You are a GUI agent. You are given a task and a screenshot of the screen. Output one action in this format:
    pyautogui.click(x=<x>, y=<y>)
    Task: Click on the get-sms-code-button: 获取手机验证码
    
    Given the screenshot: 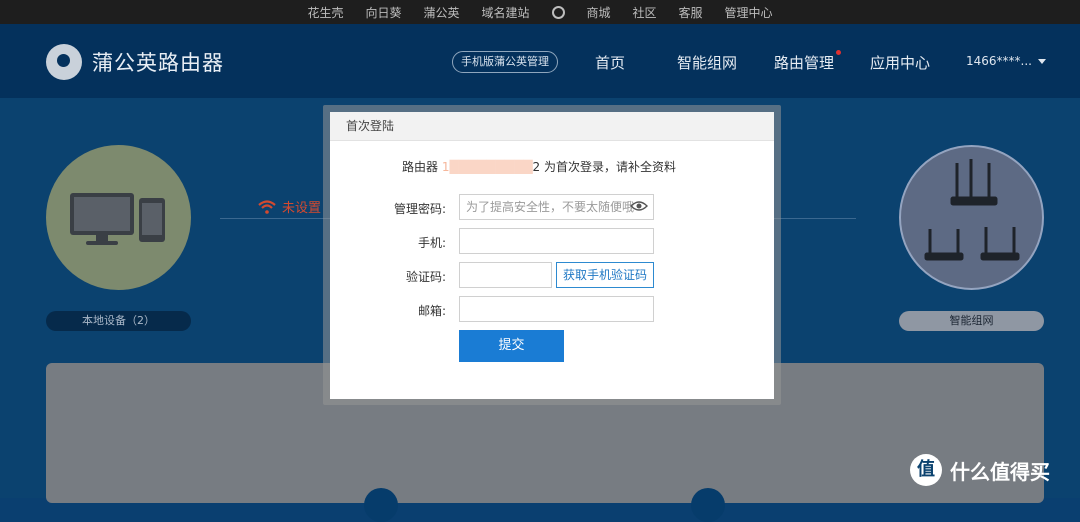 What is the action you would take?
    pyautogui.click(x=605, y=275)
    